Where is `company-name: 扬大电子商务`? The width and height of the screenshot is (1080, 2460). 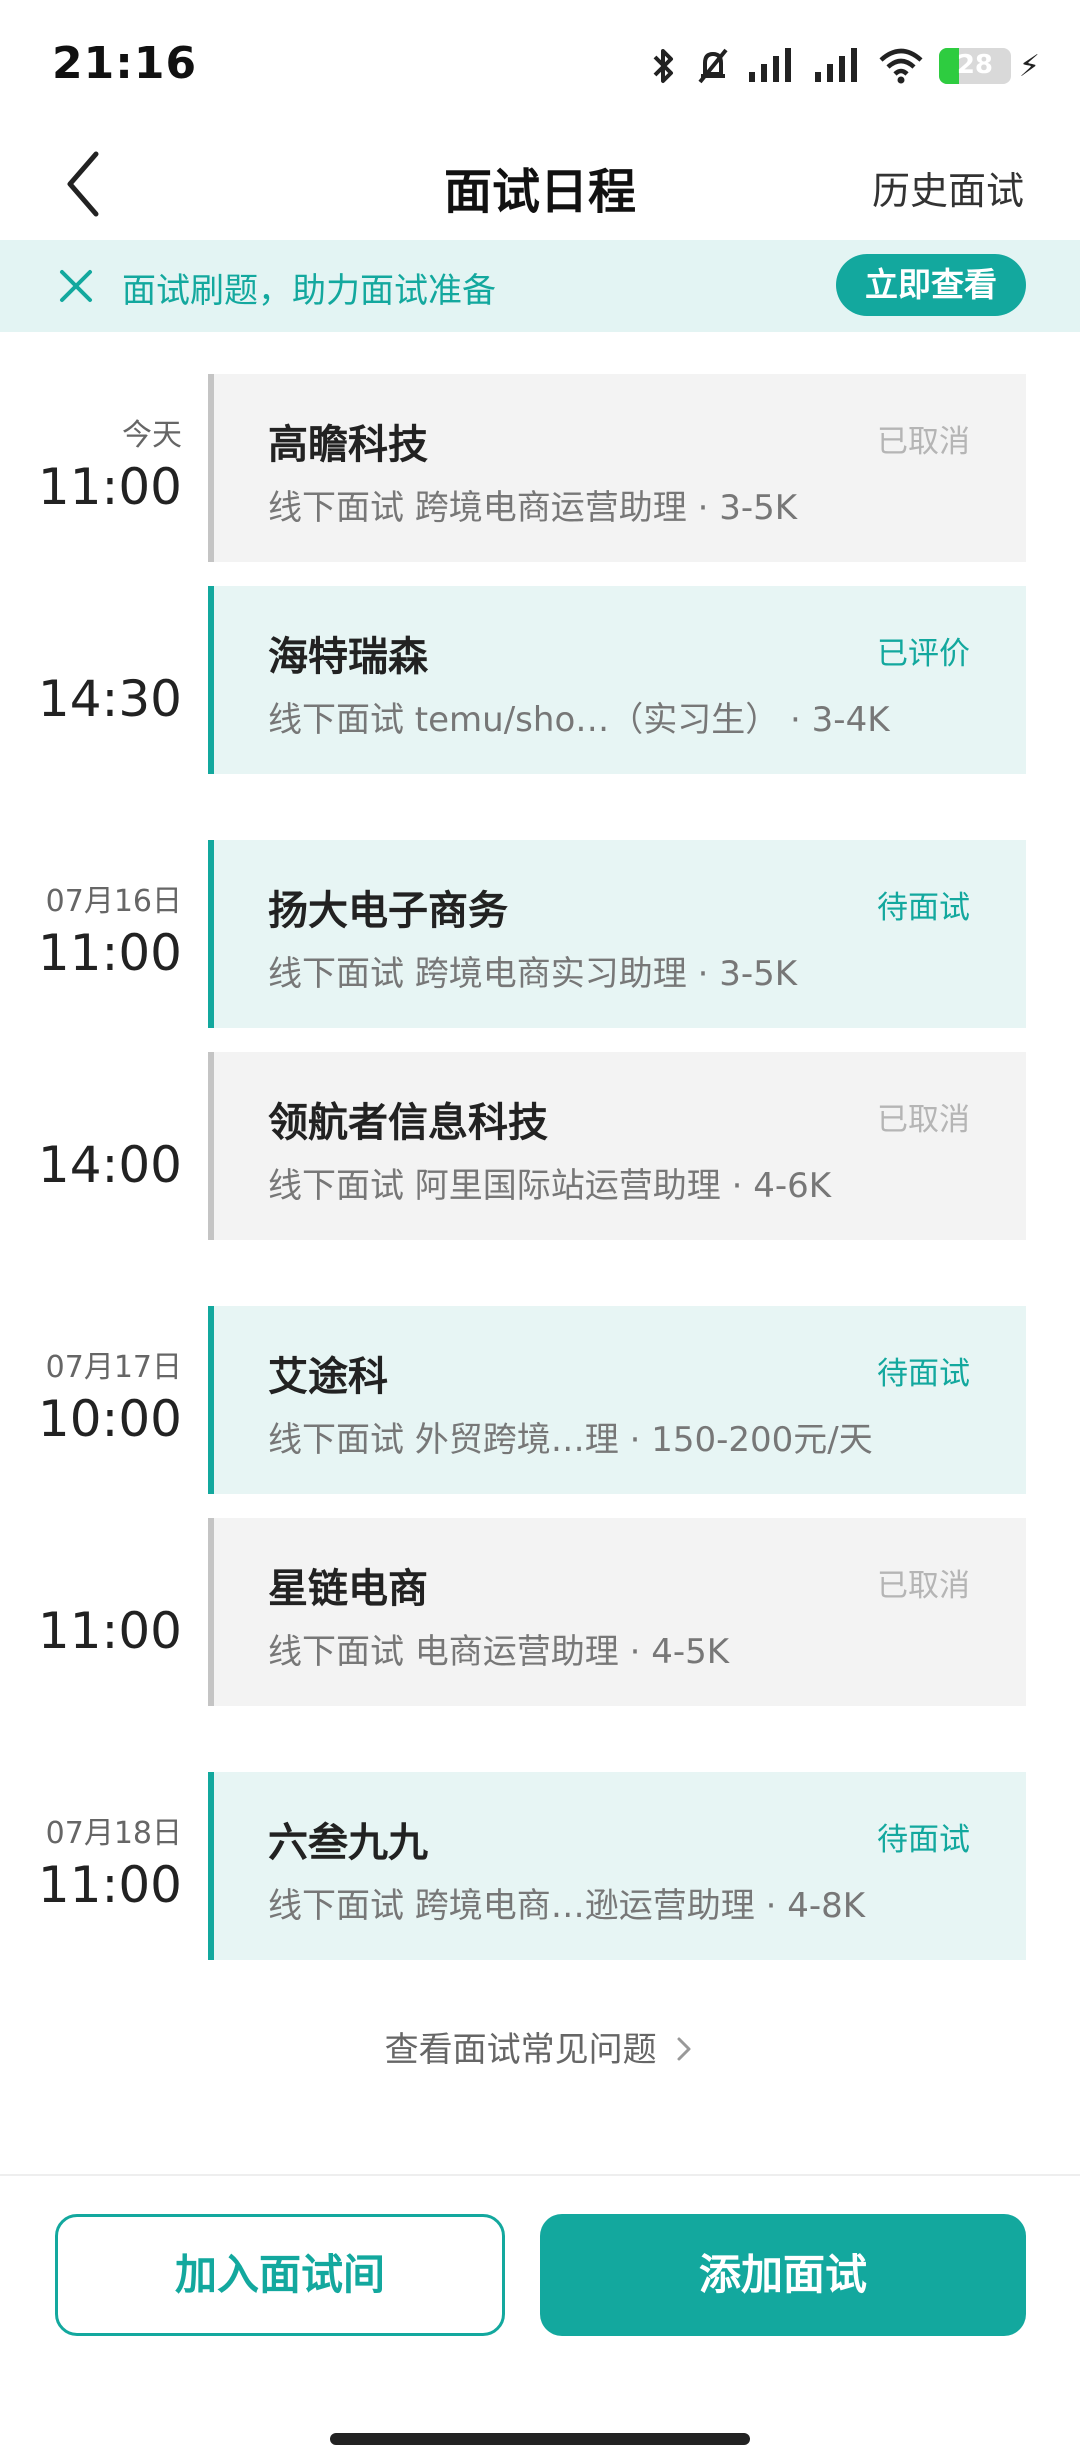
company-name: 扬大电子商务 is located at coordinates (388, 911).